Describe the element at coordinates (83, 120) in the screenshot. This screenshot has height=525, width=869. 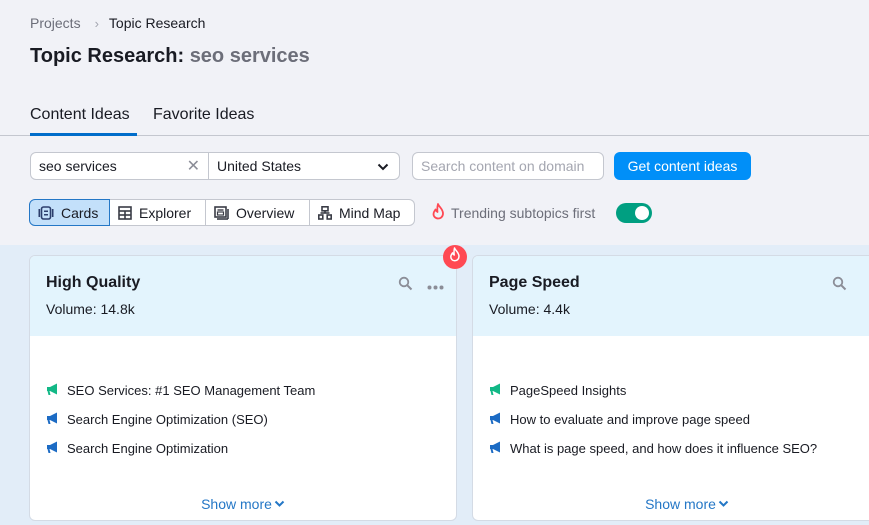
I see `tab-content-ideas: Content Ideas` at that location.